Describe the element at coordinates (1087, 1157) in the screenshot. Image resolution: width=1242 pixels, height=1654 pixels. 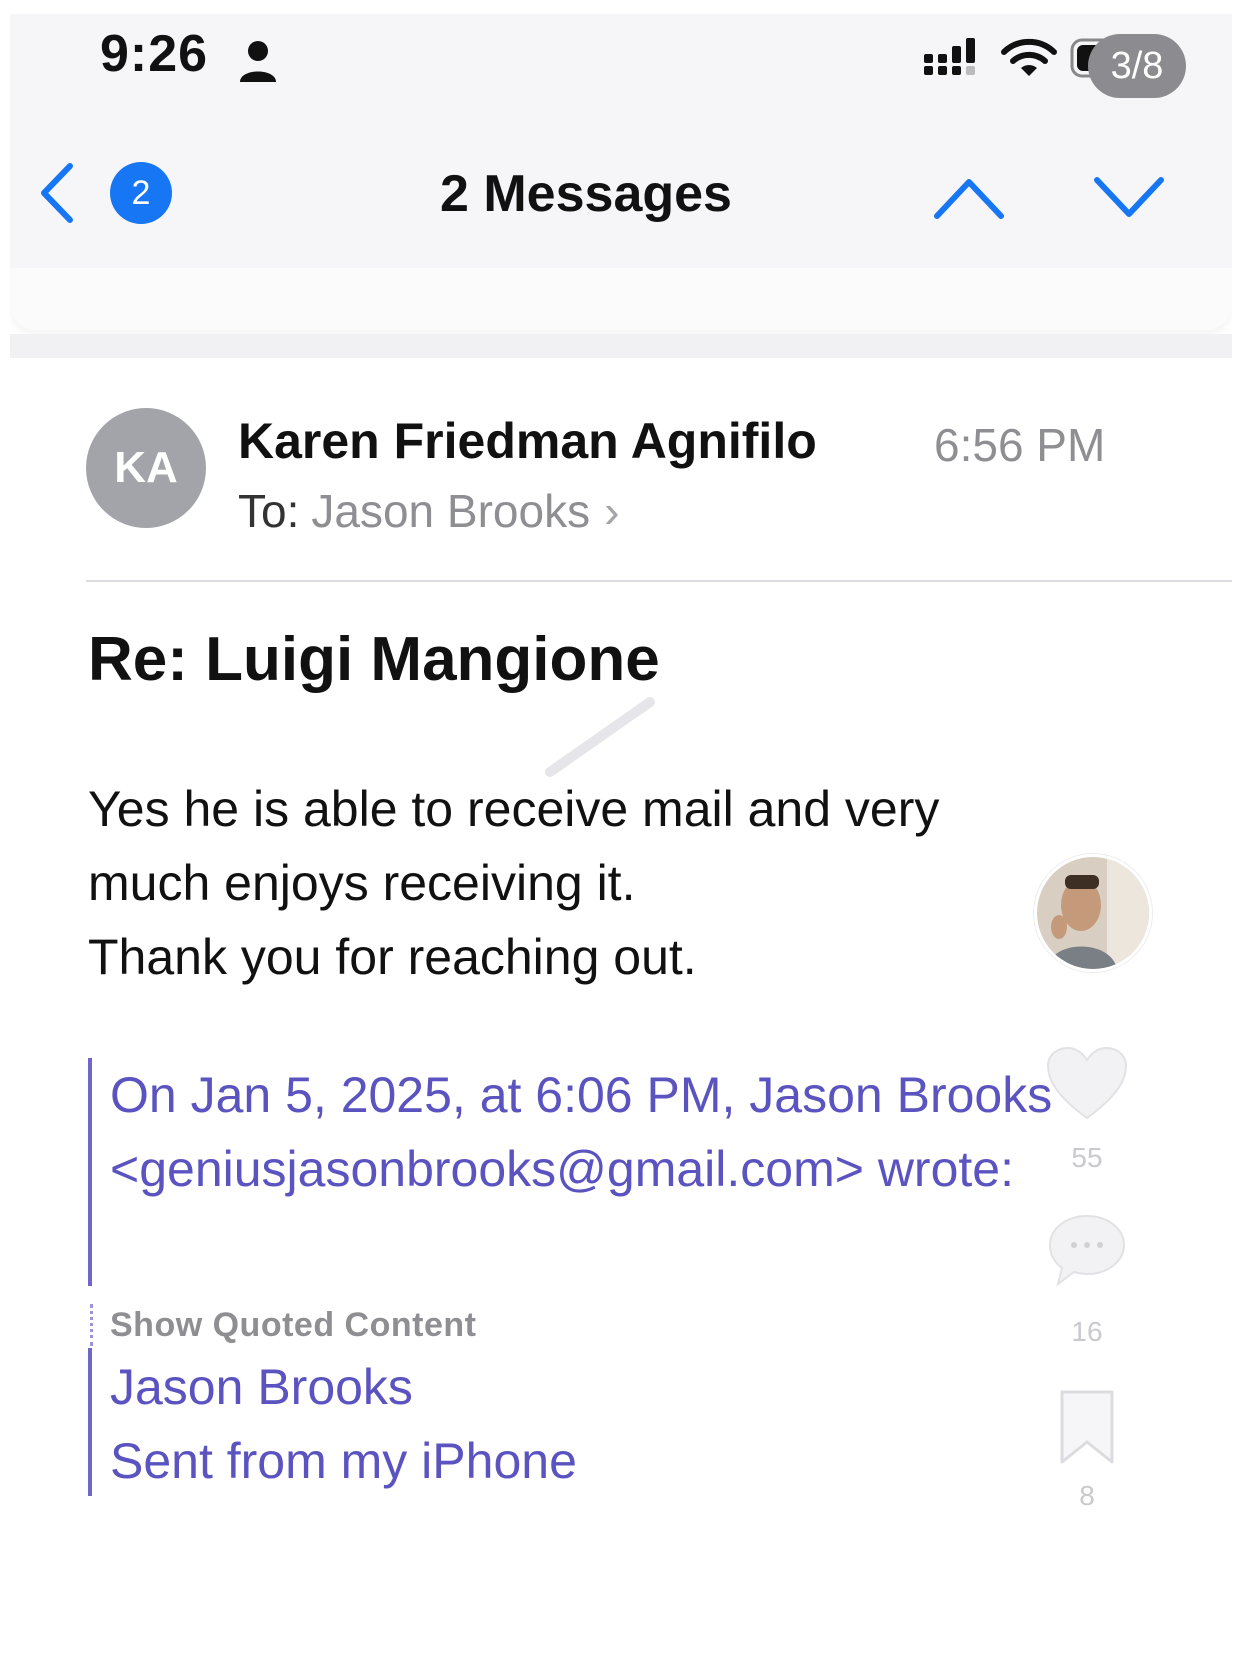
I see `like-count: 55` at that location.